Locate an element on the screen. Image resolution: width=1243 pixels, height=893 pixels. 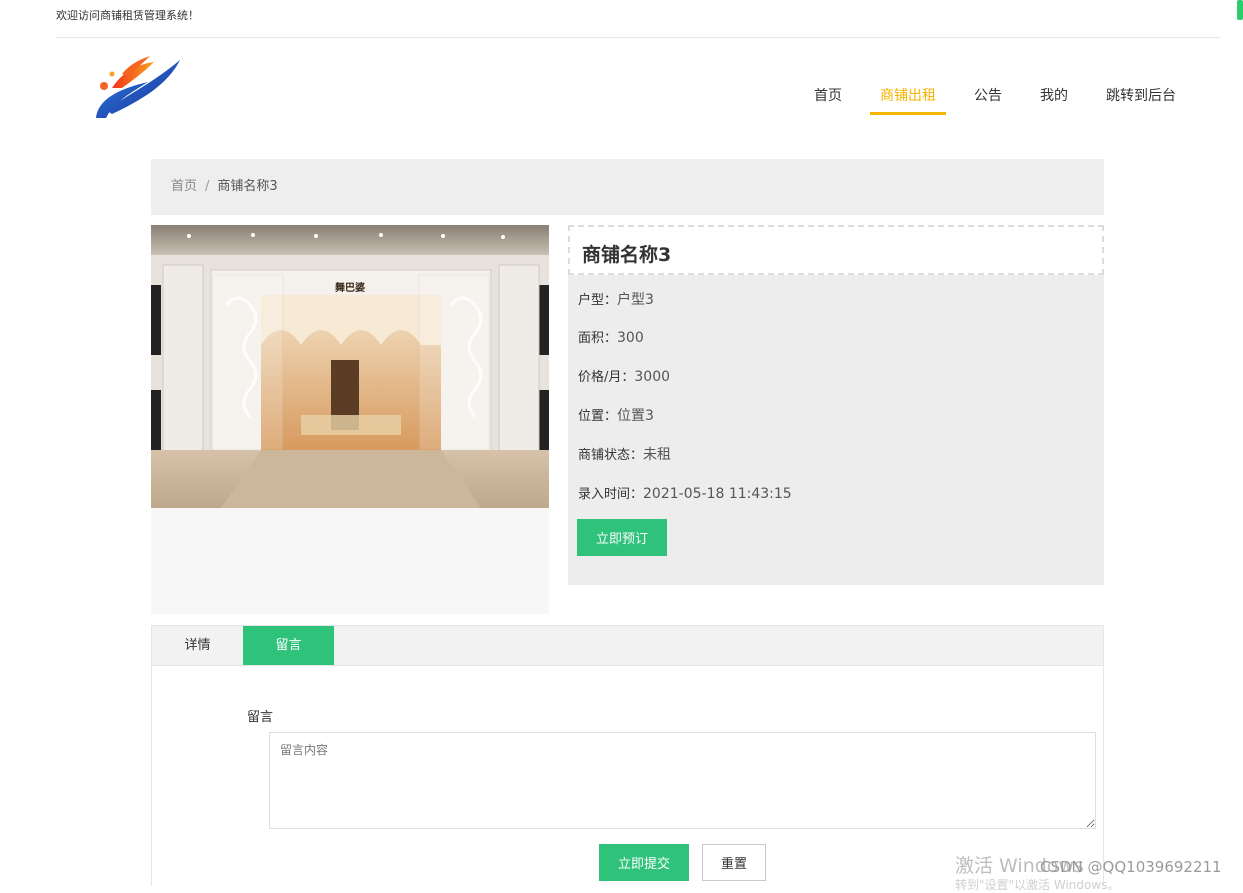
reset-button: 重置 is located at coordinates (734, 862).